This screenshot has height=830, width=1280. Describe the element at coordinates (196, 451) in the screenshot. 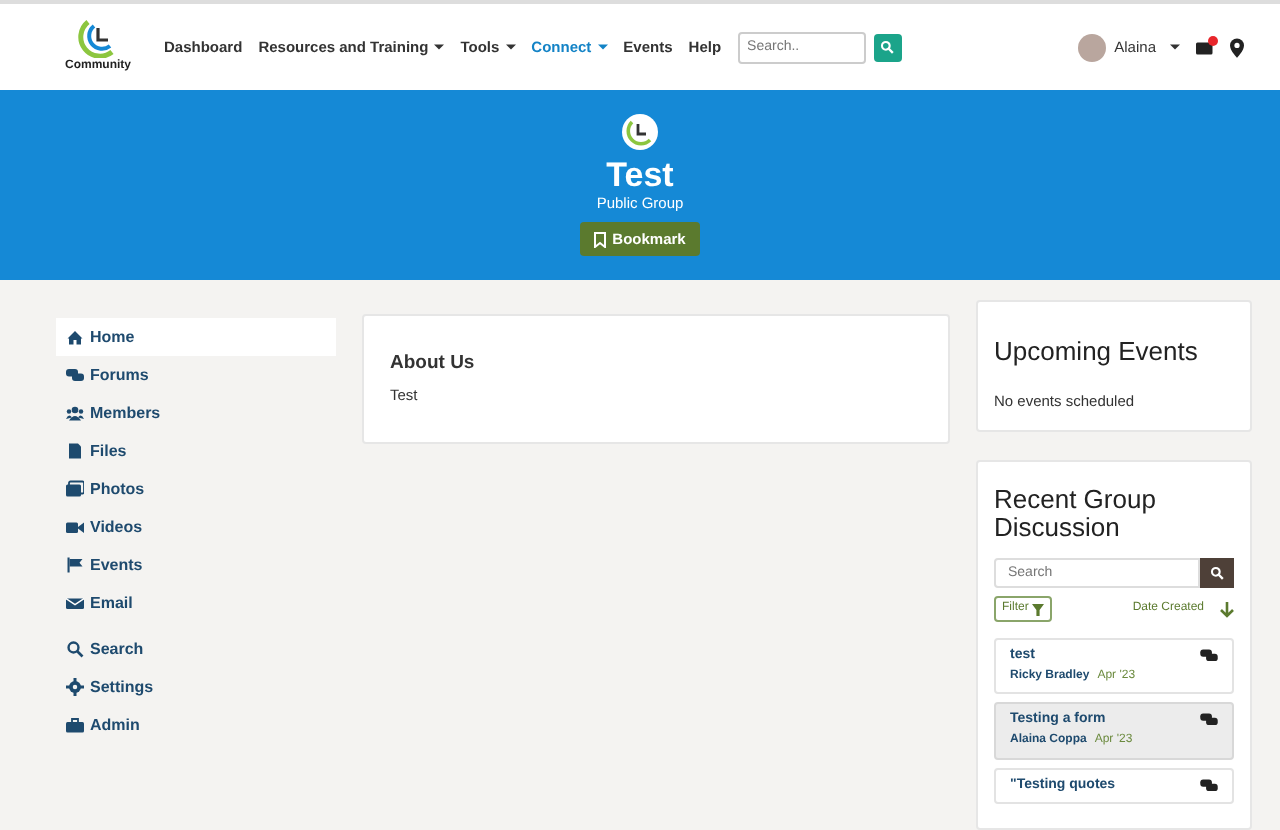

I see `sidebar-item: Files` at that location.